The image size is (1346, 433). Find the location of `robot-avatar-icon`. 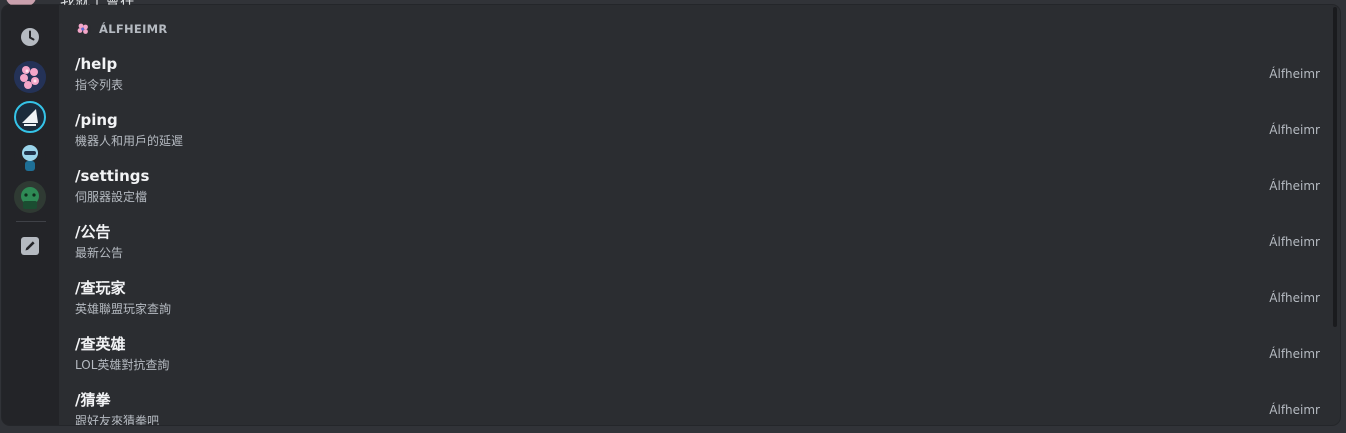

robot-avatar-icon is located at coordinates (30, 157).